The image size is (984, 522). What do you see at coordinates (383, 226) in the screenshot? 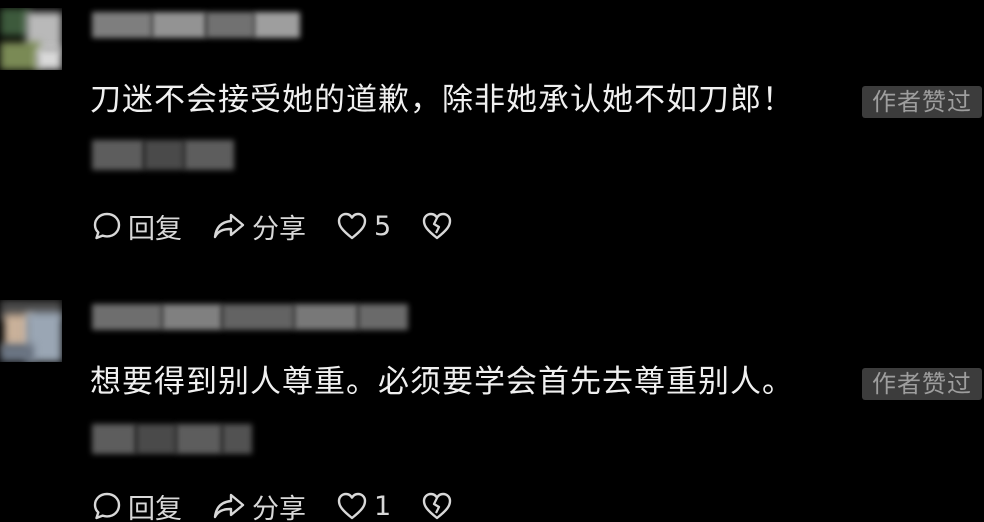
I see `like-count: 5` at bounding box center [383, 226].